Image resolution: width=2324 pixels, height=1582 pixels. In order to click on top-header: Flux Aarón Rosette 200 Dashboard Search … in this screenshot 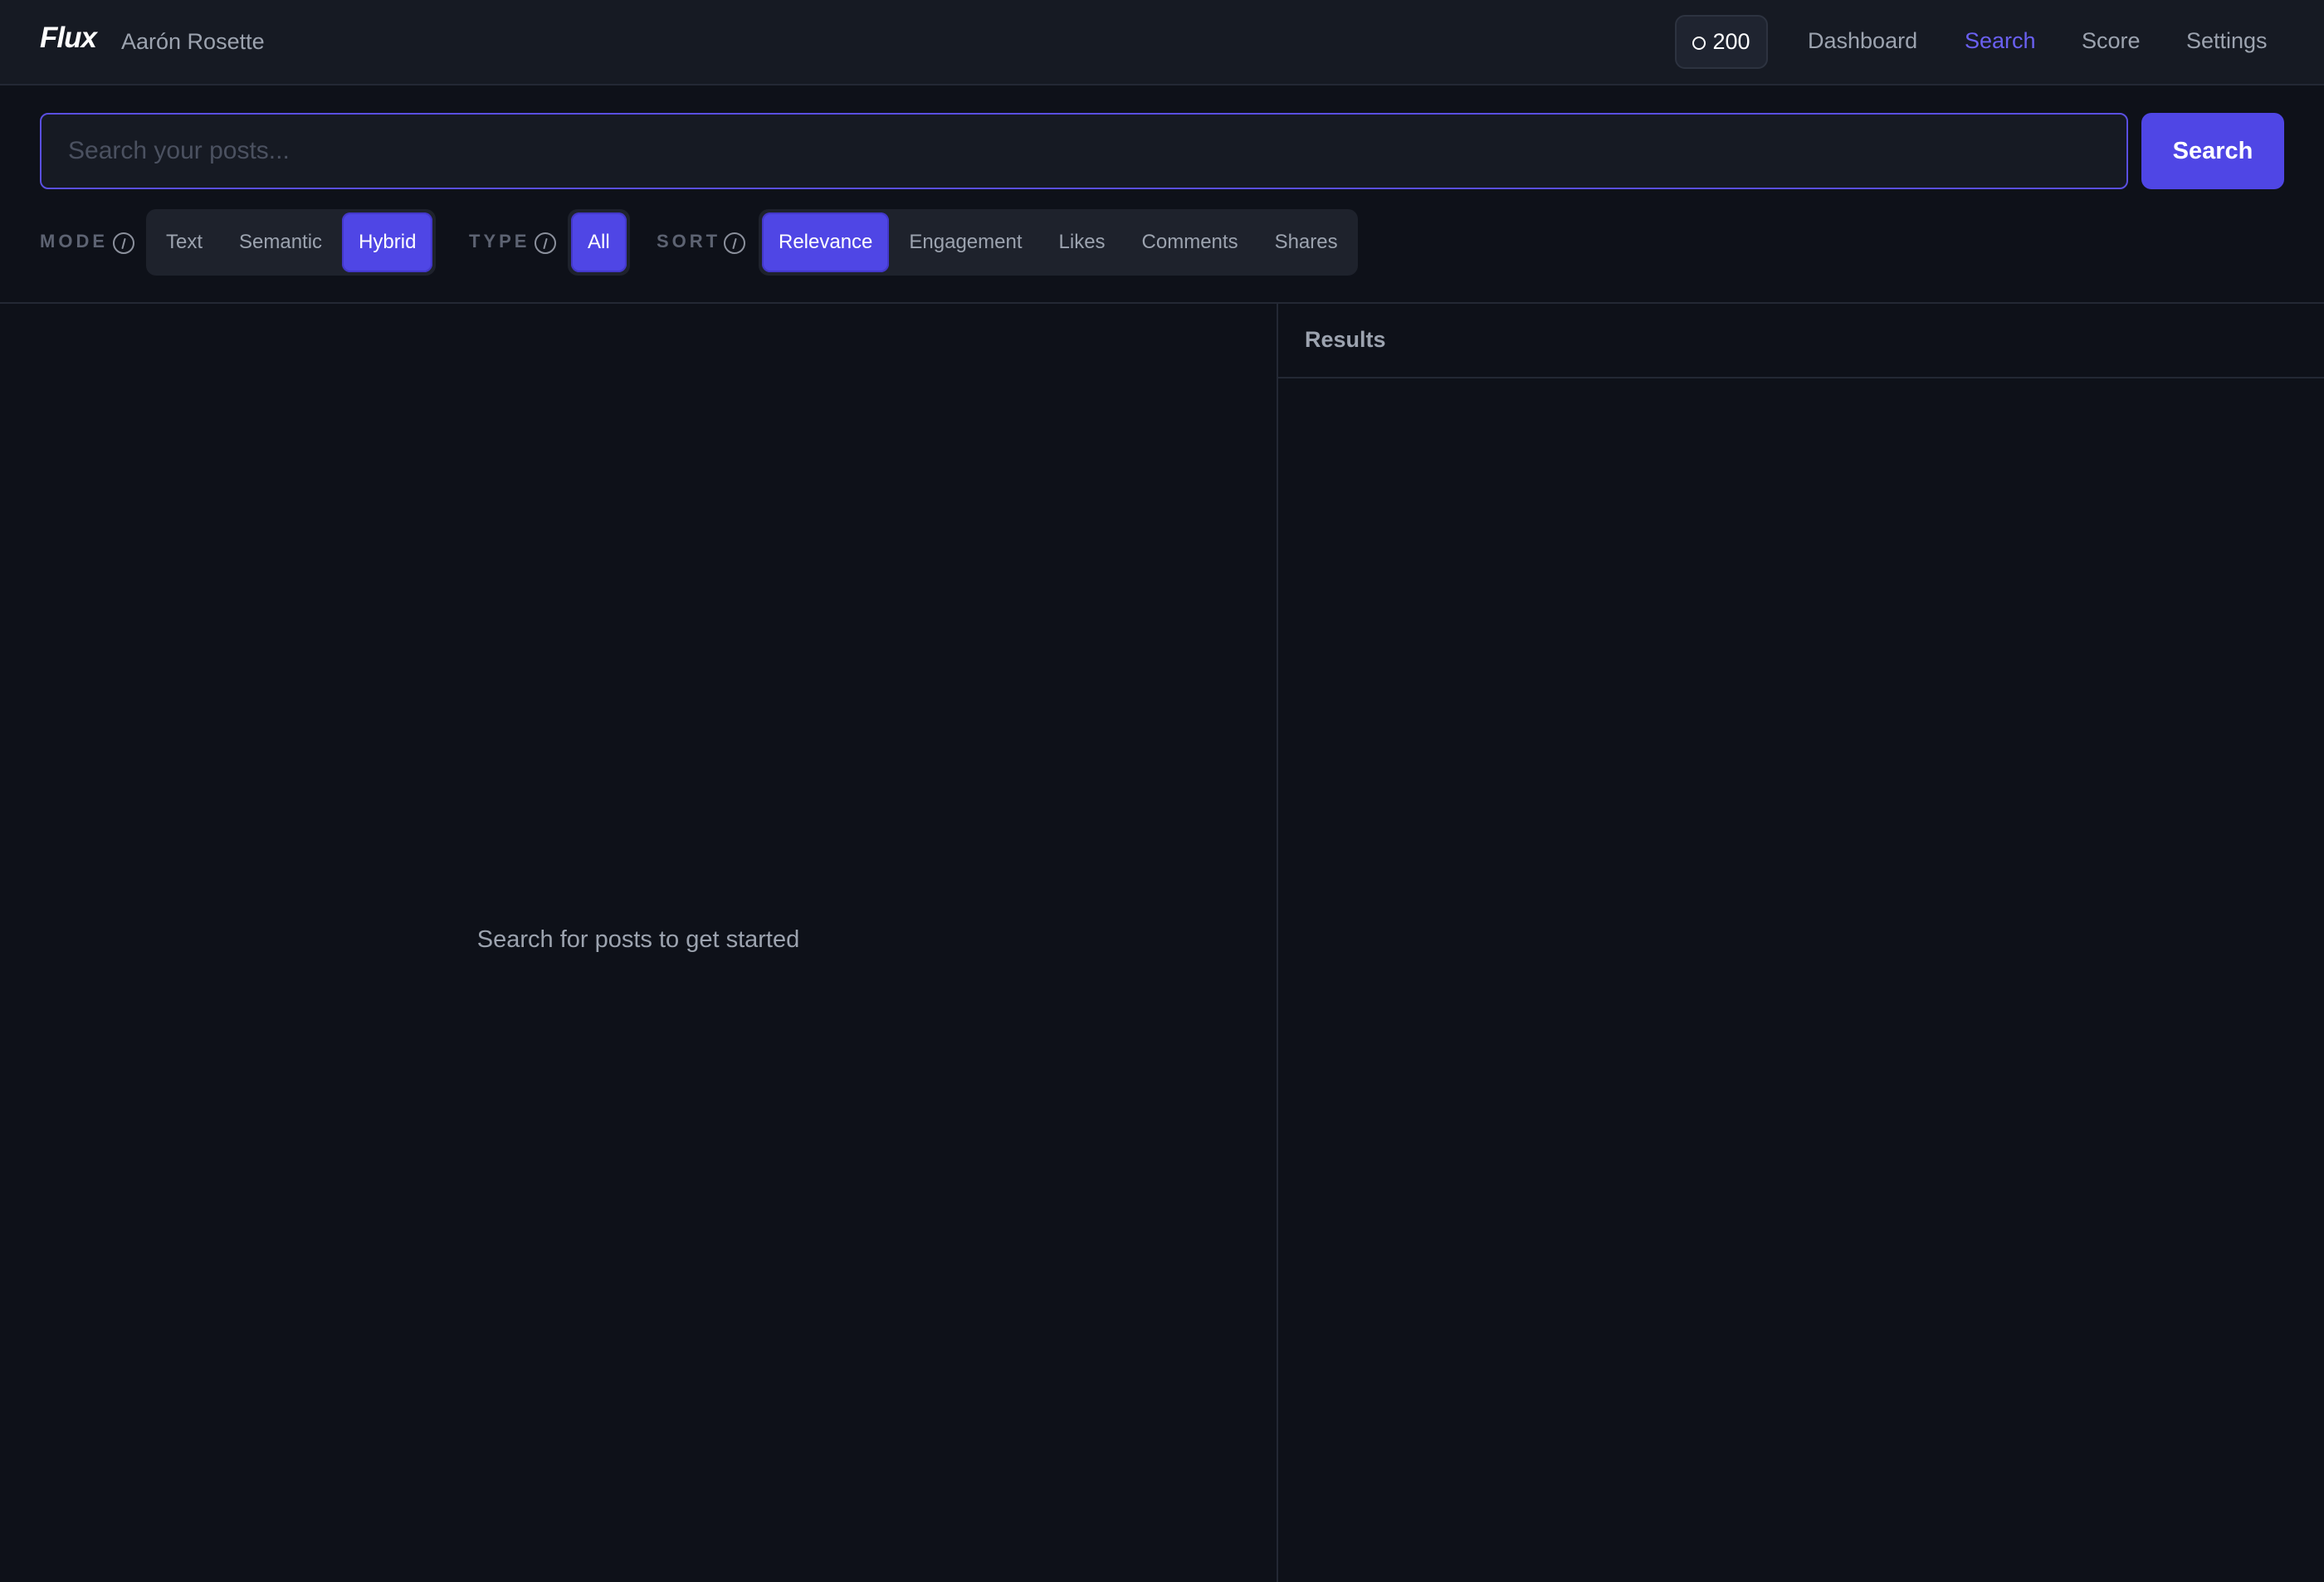, I will do `click(1162, 42)`.